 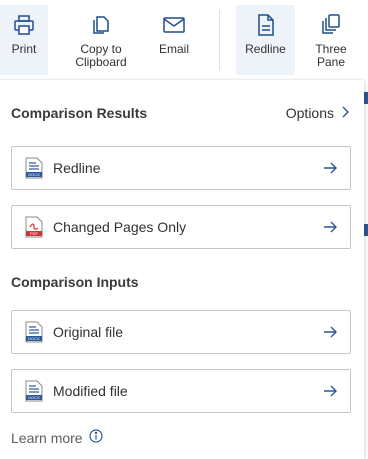 I want to click on print-label: Print, so click(x=24, y=49).